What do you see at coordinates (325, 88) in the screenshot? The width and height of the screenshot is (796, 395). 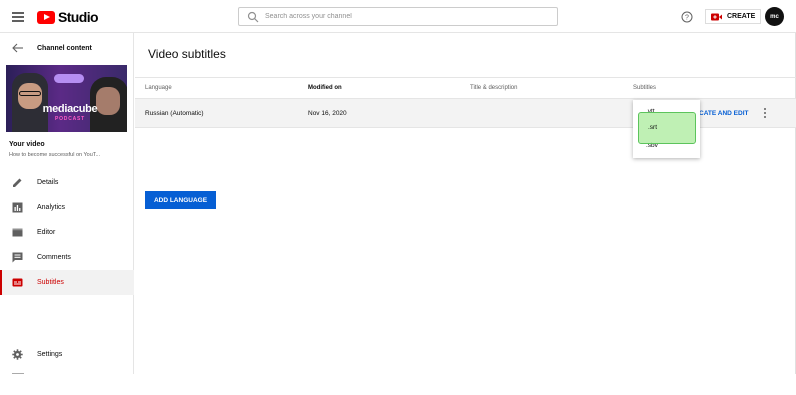 I see `column-modified-on: Modified on` at bounding box center [325, 88].